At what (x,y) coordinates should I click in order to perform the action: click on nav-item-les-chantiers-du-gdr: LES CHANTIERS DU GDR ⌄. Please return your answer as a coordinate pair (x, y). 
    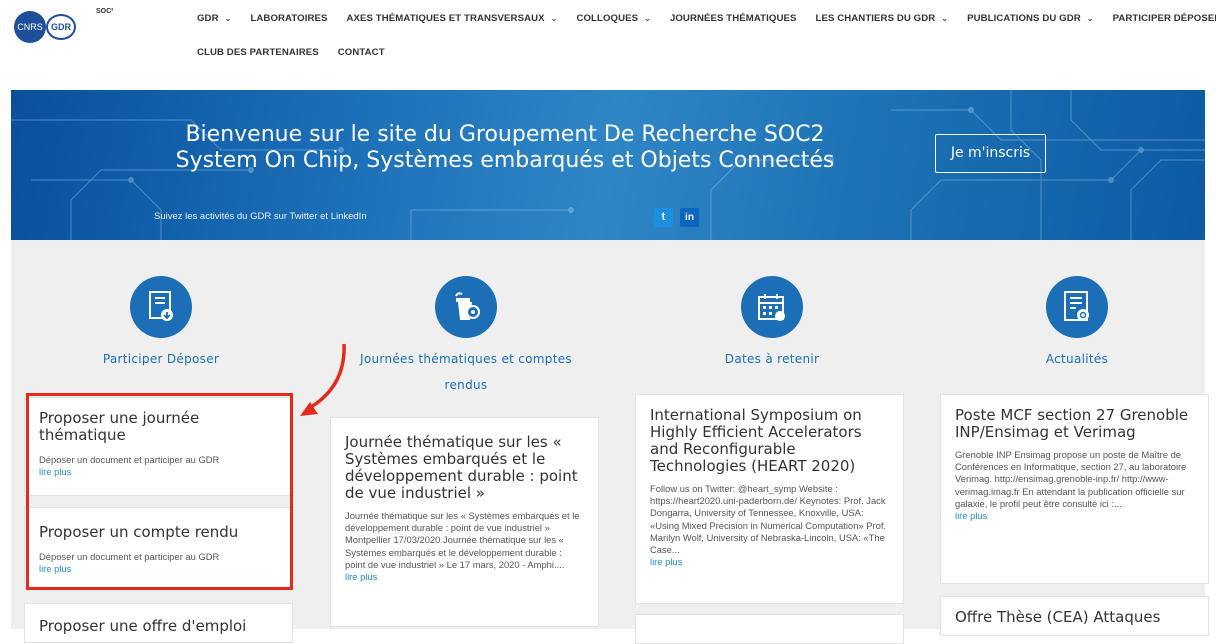
    Looking at the image, I should click on (882, 18).